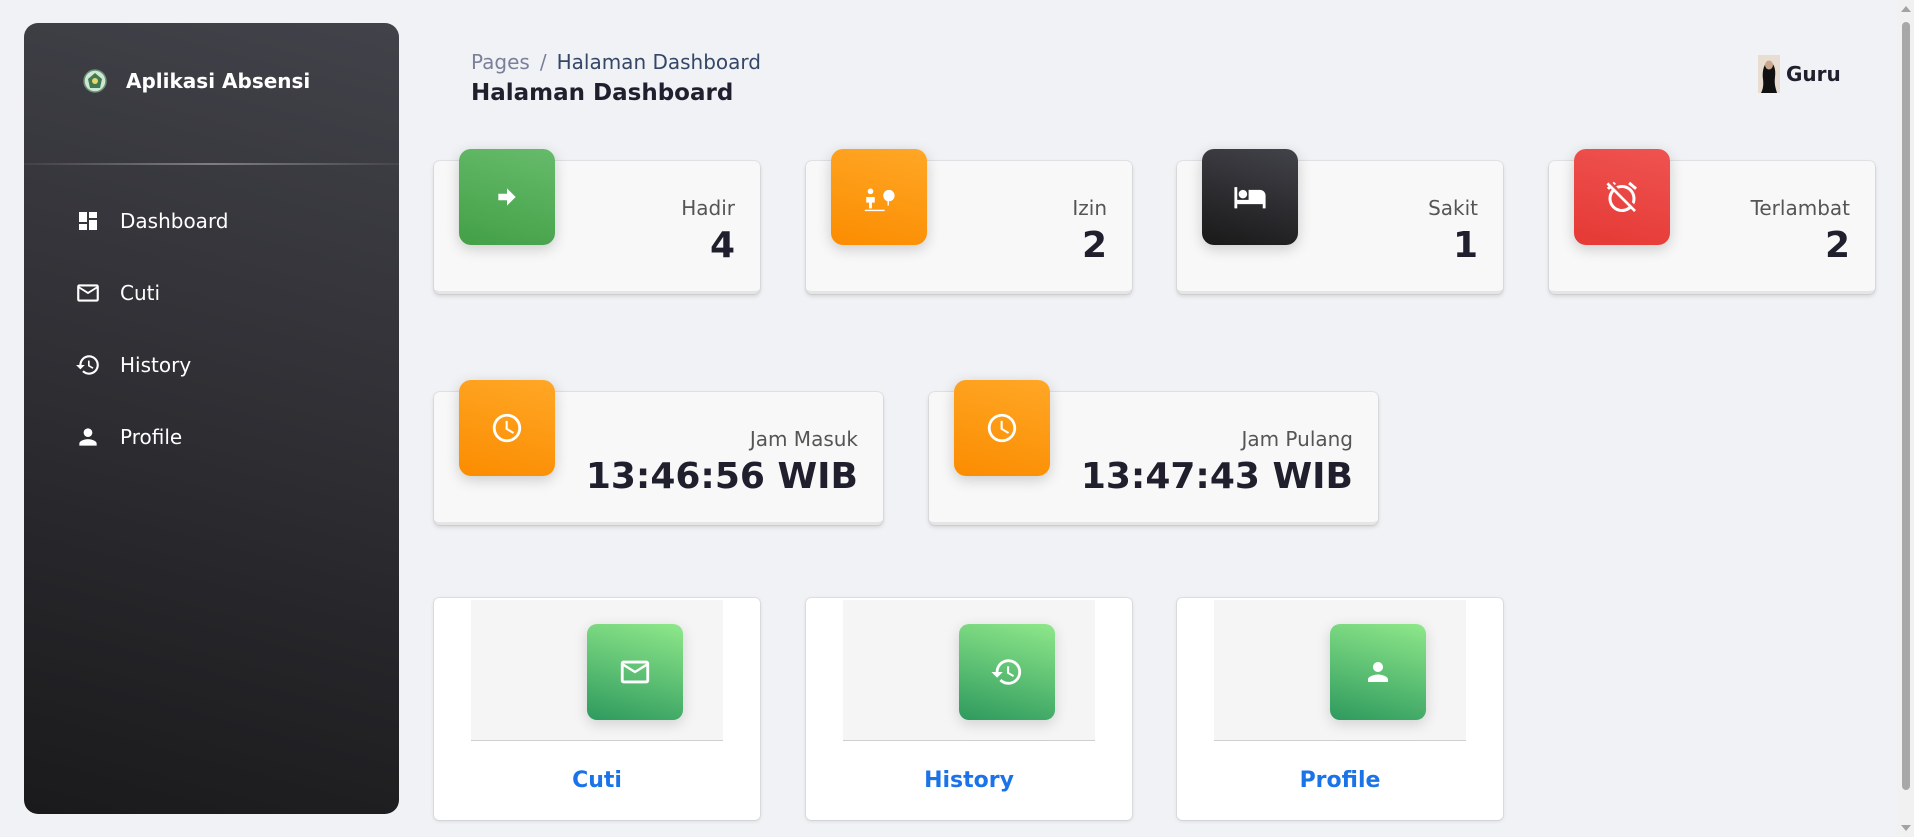 The height and width of the screenshot is (837, 1914). I want to click on brand: Aplikasi Absensi, so click(211, 81).